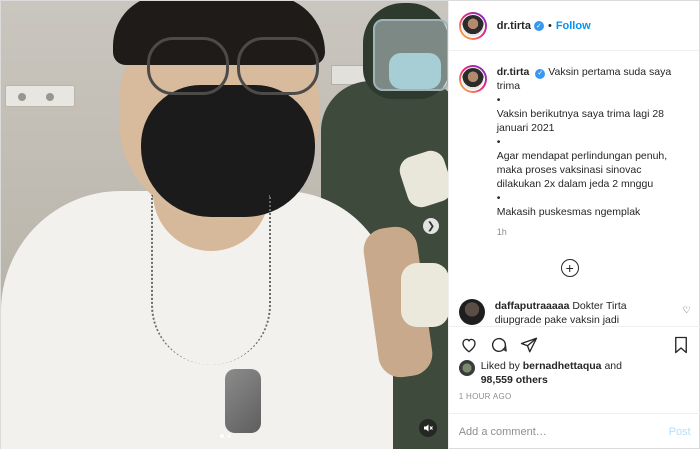 The height and width of the screenshot is (449, 700). What do you see at coordinates (680, 432) in the screenshot?
I see `post-button: Post` at bounding box center [680, 432].